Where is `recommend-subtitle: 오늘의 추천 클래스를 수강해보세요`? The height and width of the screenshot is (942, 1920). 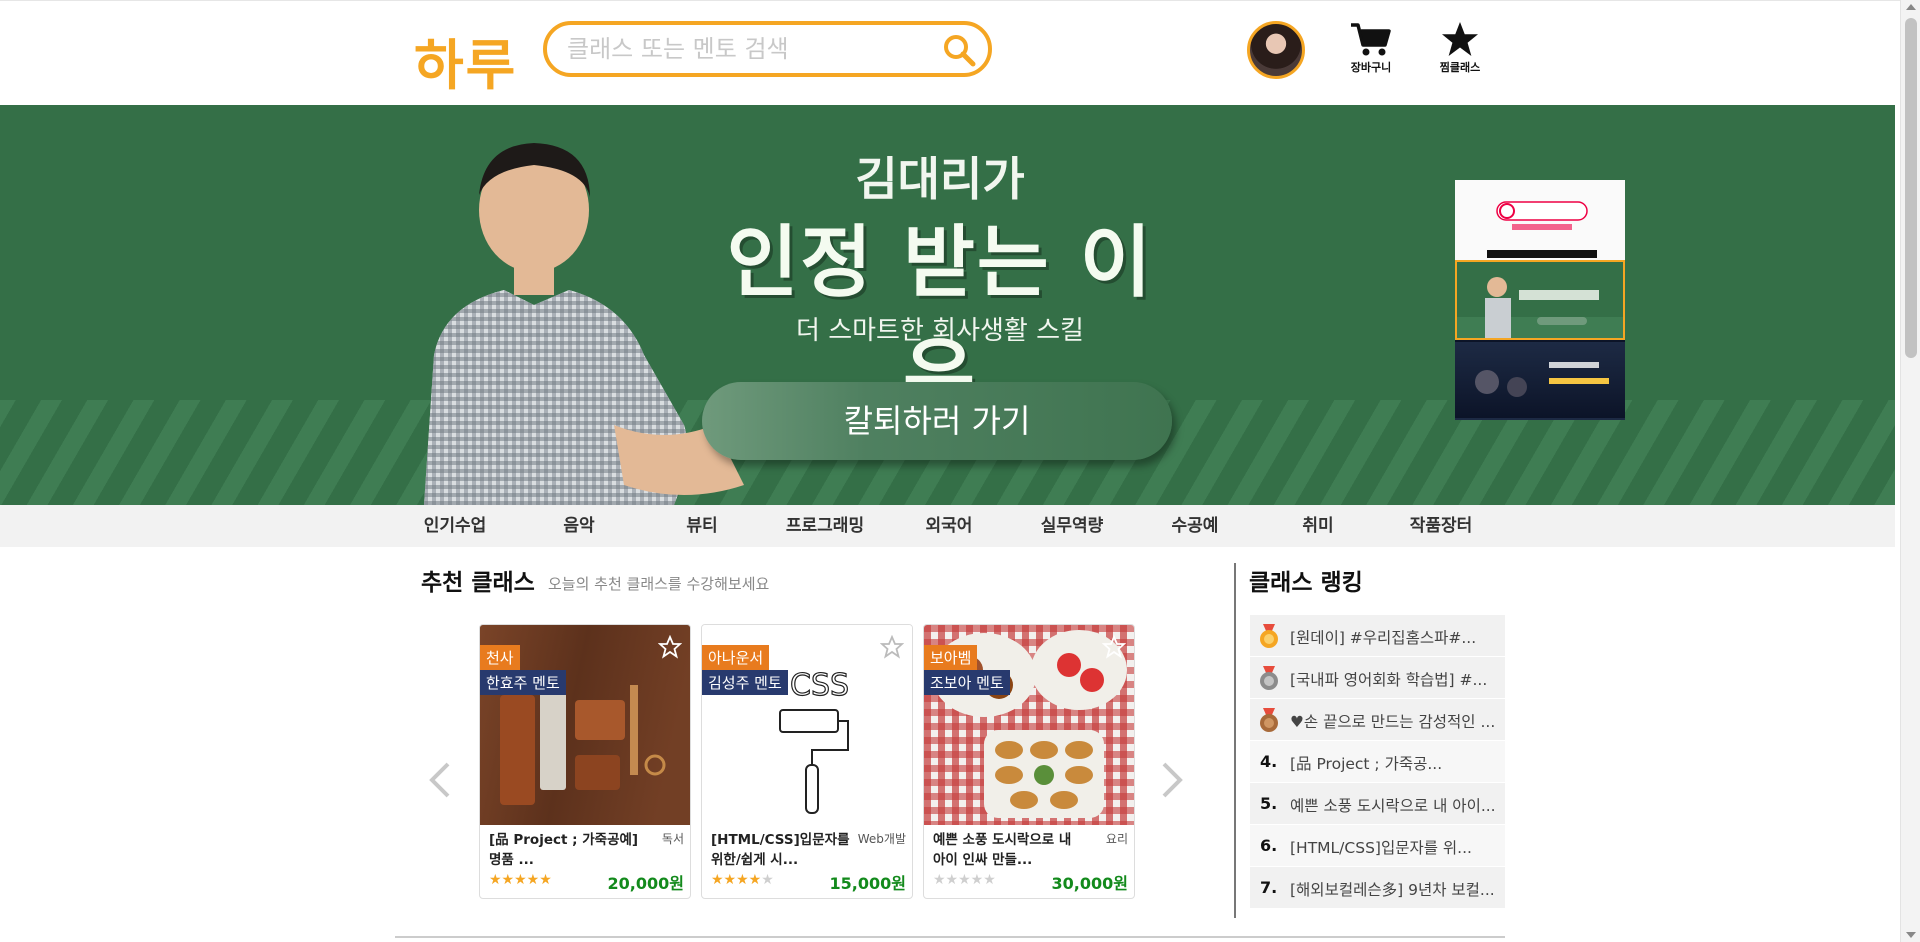 recommend-subtitle: 오늘의 추천 클래스를 수강해보세요 is located at coordinates (659, 584).